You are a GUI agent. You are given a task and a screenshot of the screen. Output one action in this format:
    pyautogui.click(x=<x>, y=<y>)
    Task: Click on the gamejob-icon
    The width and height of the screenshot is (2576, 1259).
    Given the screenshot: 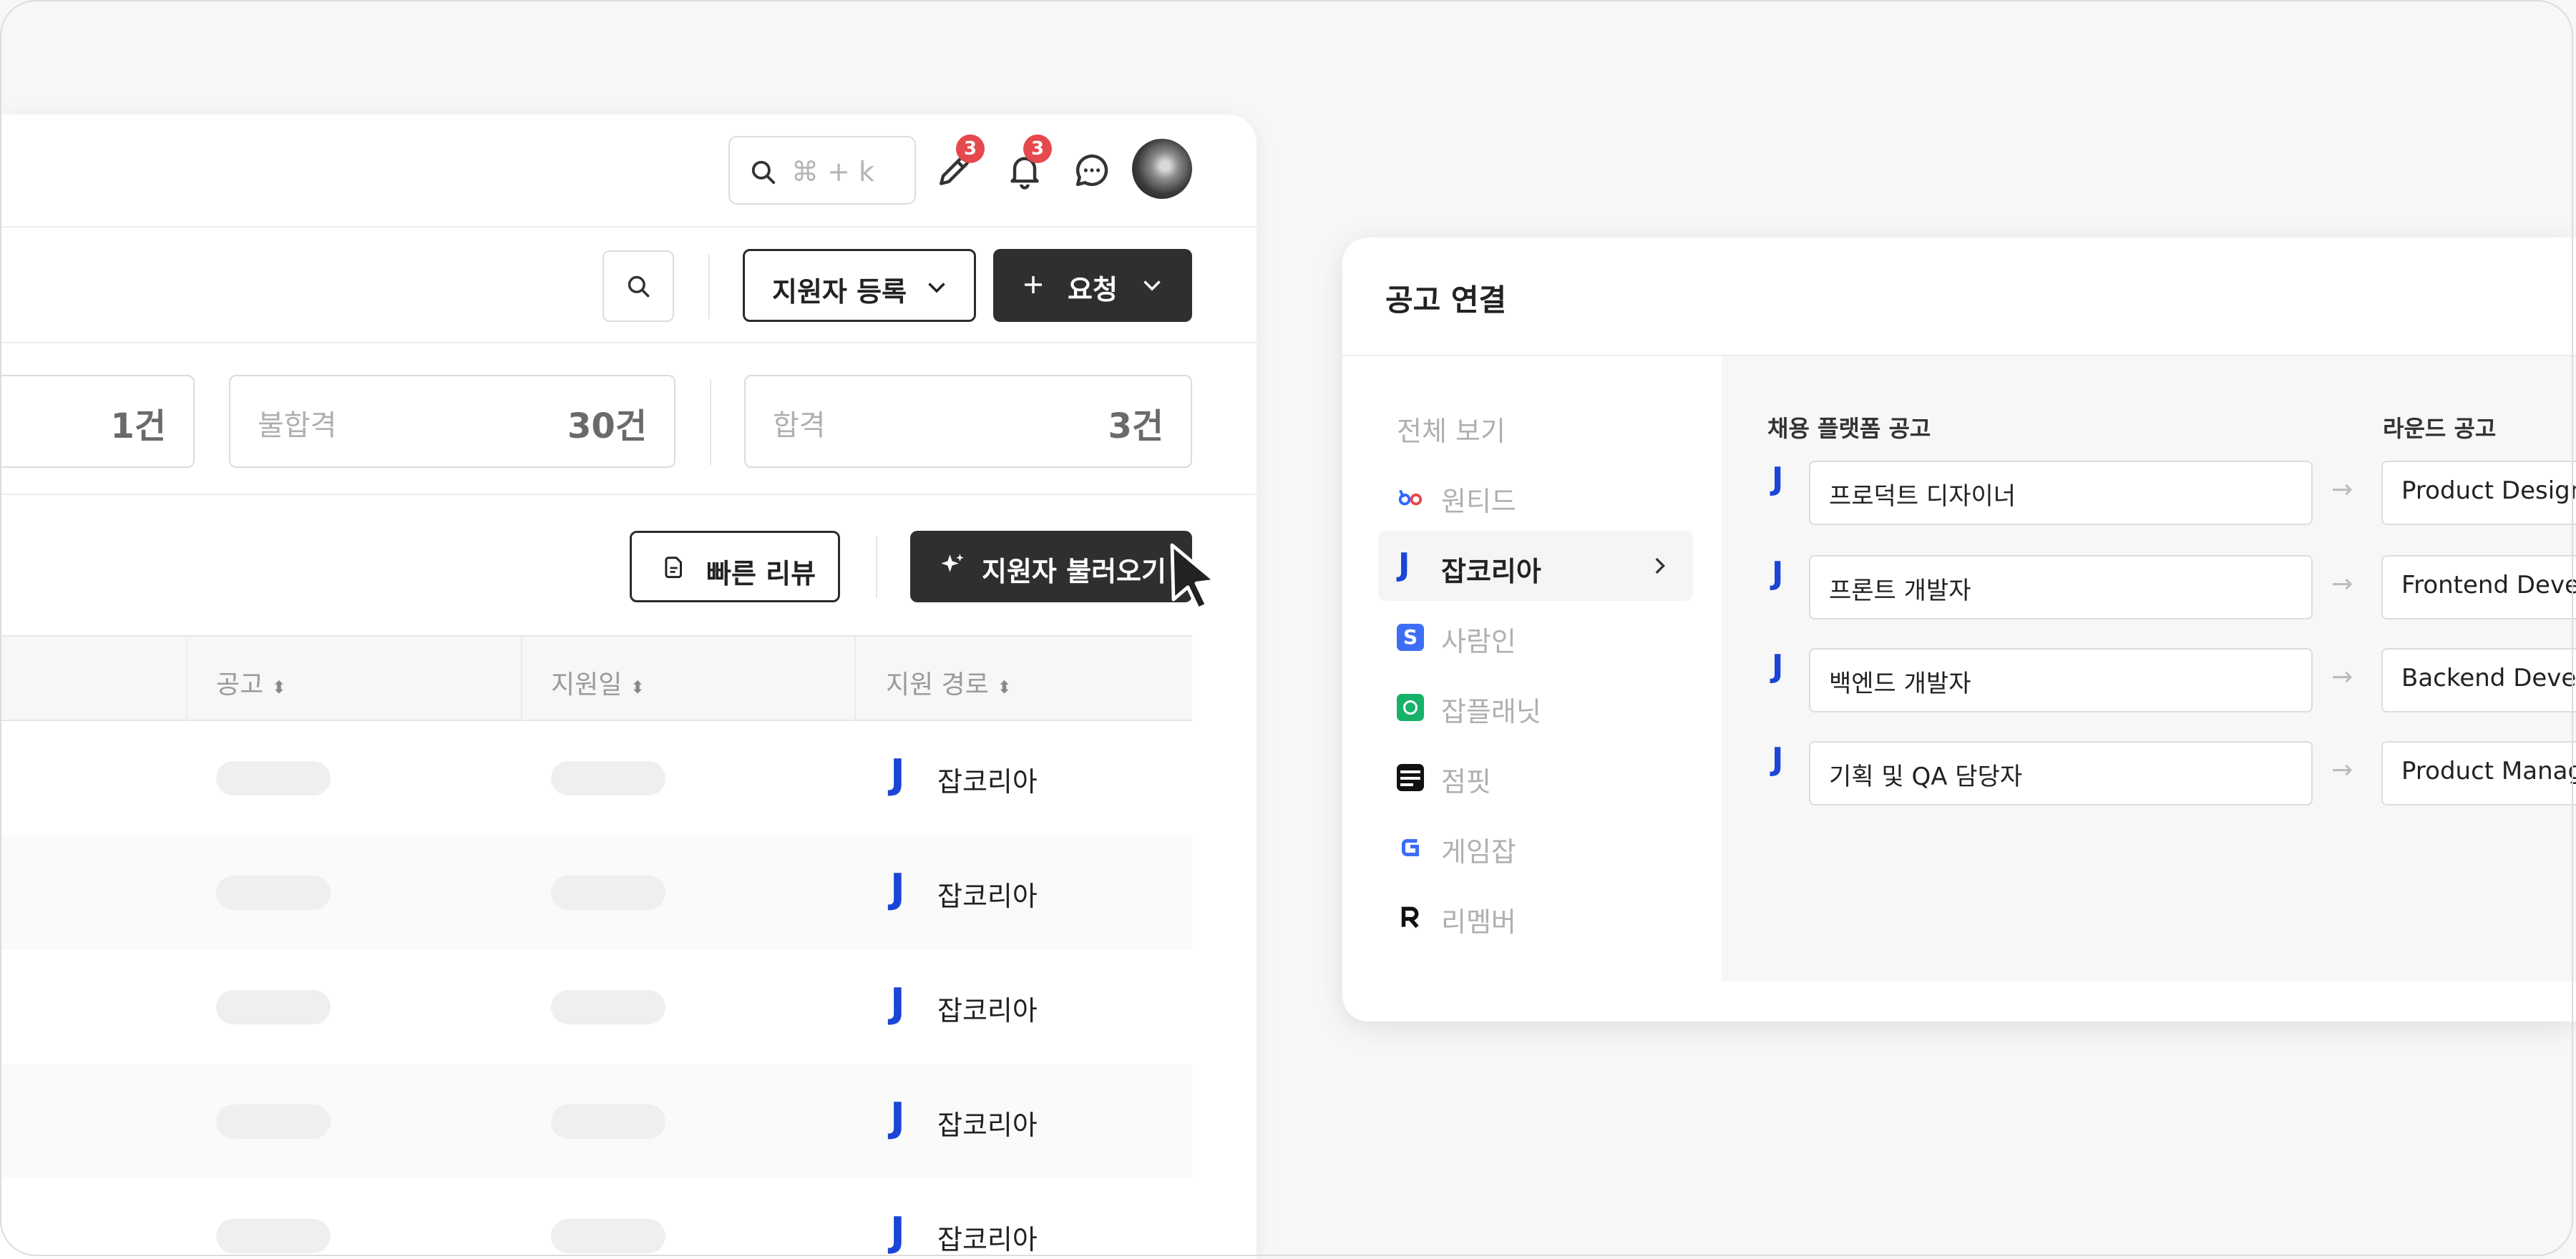 What is the action you would take?
    pyautogui.click(x=1410, y=847)
    